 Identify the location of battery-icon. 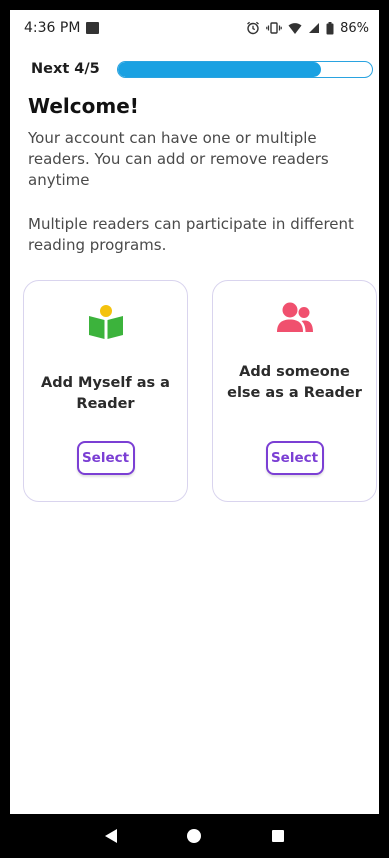
(330, 27).